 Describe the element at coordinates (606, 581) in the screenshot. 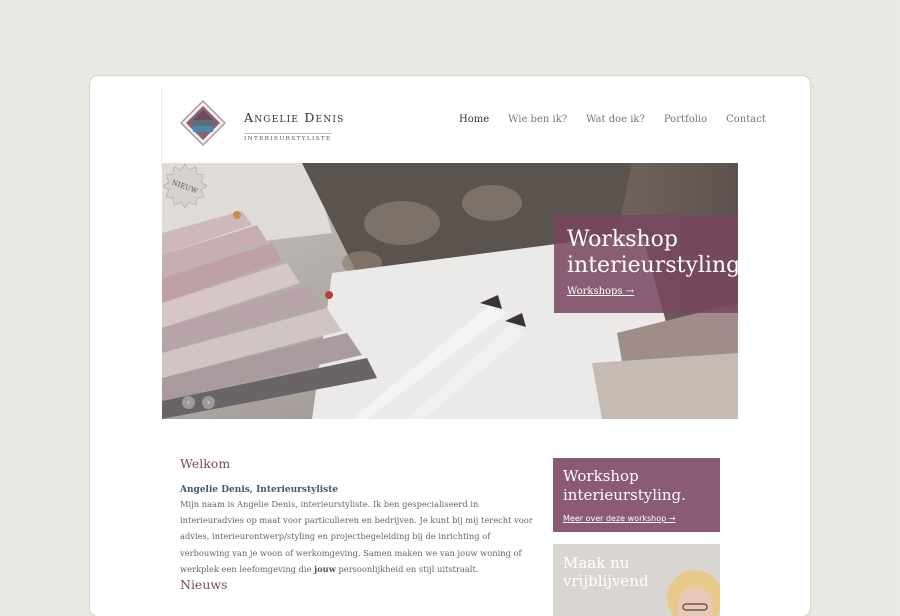

I see `sidebar-contact-title-2: vrijblijvend` at that location.